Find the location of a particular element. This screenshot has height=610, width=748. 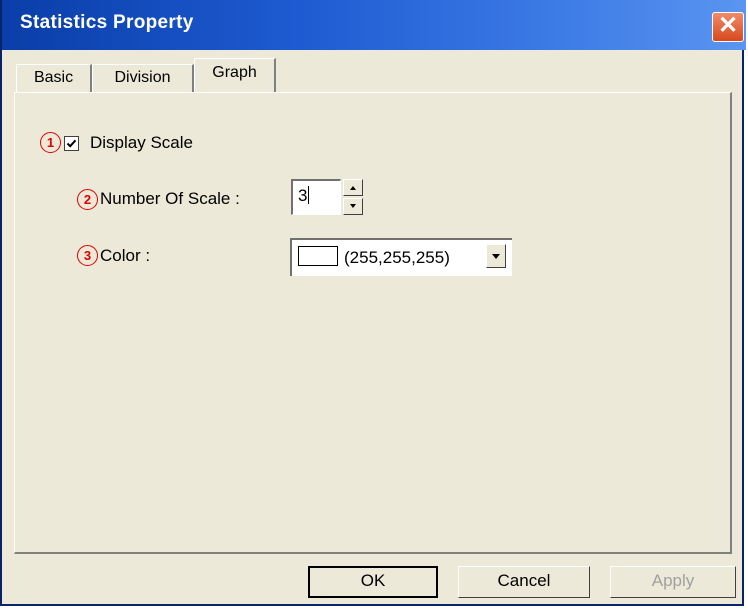

ok-button: OK is located at coordinates (373, 582).